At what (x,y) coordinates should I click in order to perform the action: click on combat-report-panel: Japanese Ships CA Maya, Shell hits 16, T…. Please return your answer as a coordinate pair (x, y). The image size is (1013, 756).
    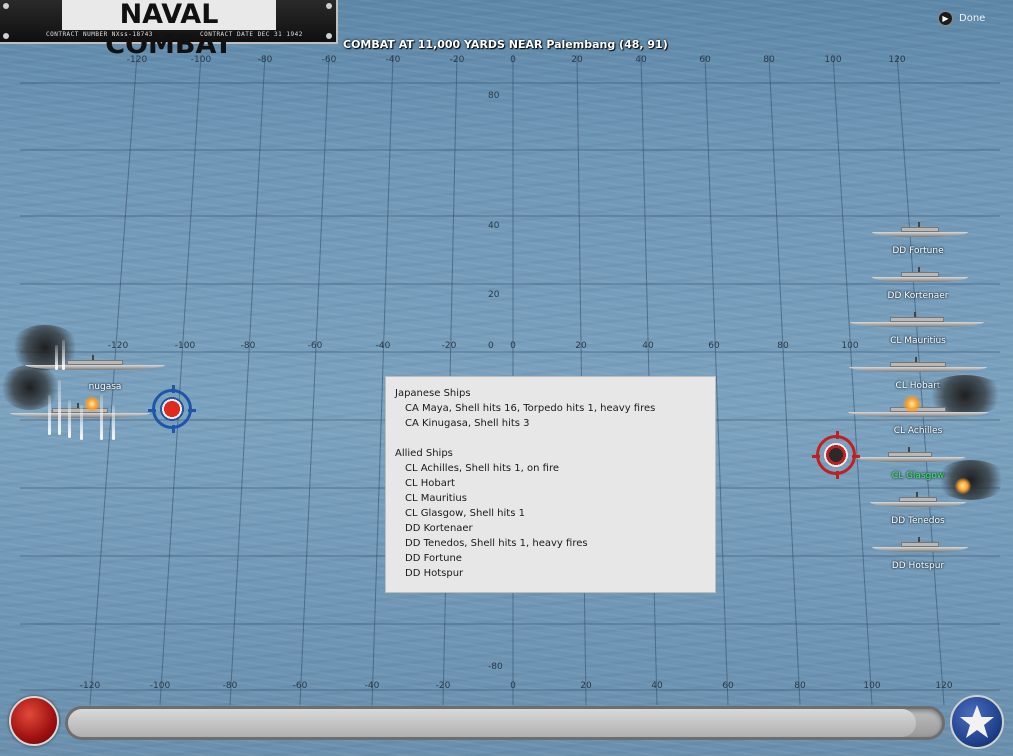
    Looking at the image, I should click on (550, 484).